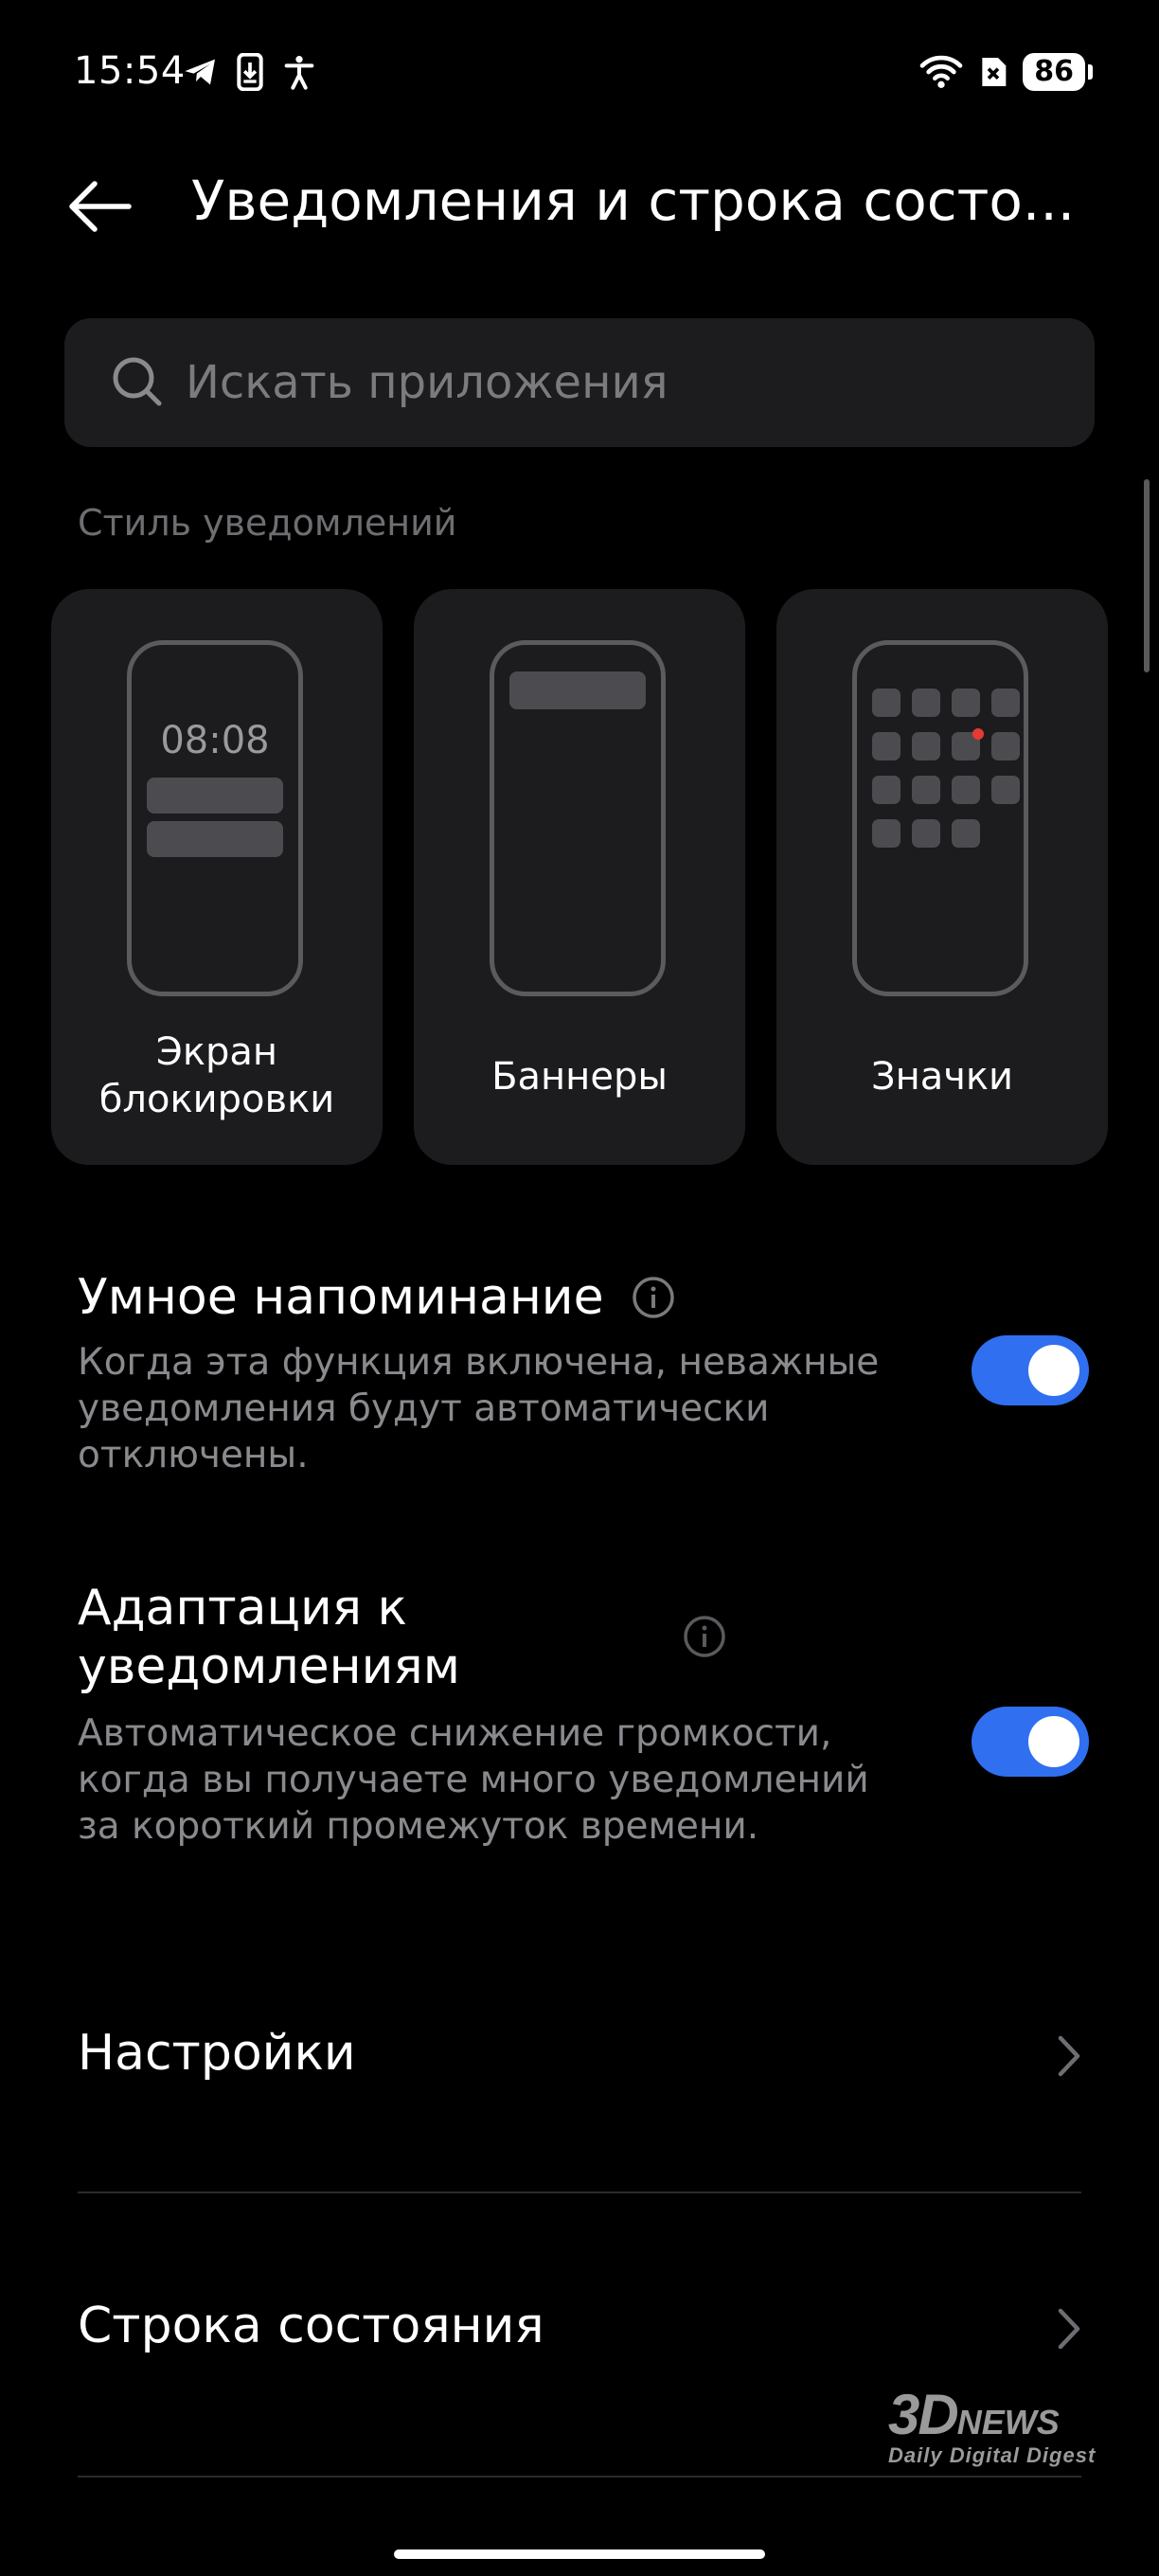 The height and width of the screenshot is (2576, 1159). What do you see at coordinates (100, 206) in the screenshot?
I see `back-arrow-icon` at bounding box center [100, 206].